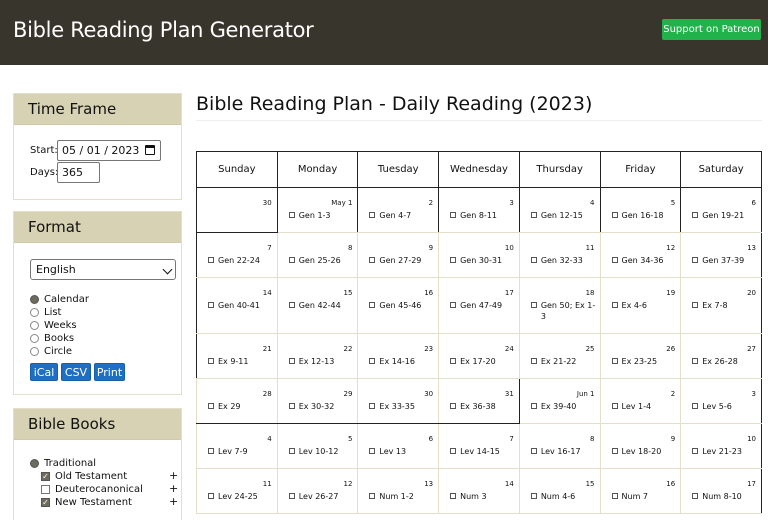 The width and height of the screenshot is (768, 520). What do you see at coordinates (482, 260) in the screenshot?
I see `reading-item: Gen 30-31` at bounding box center [482, 260].